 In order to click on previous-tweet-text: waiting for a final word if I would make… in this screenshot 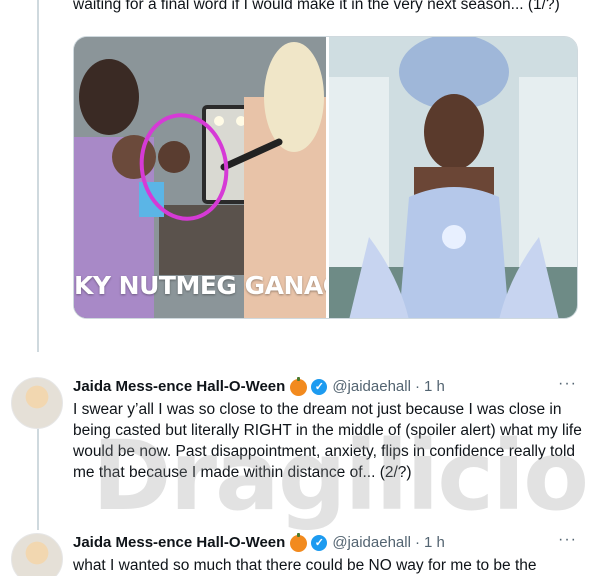, I will do `click(316, 6)`.